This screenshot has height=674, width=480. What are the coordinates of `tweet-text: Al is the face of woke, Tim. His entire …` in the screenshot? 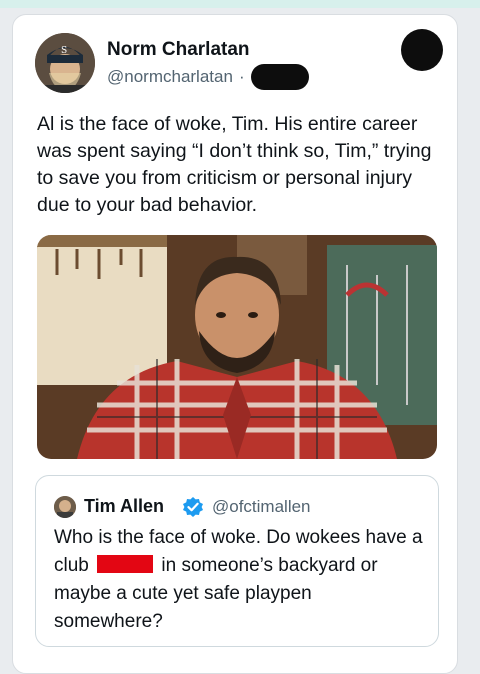 It's located at (234, 164).